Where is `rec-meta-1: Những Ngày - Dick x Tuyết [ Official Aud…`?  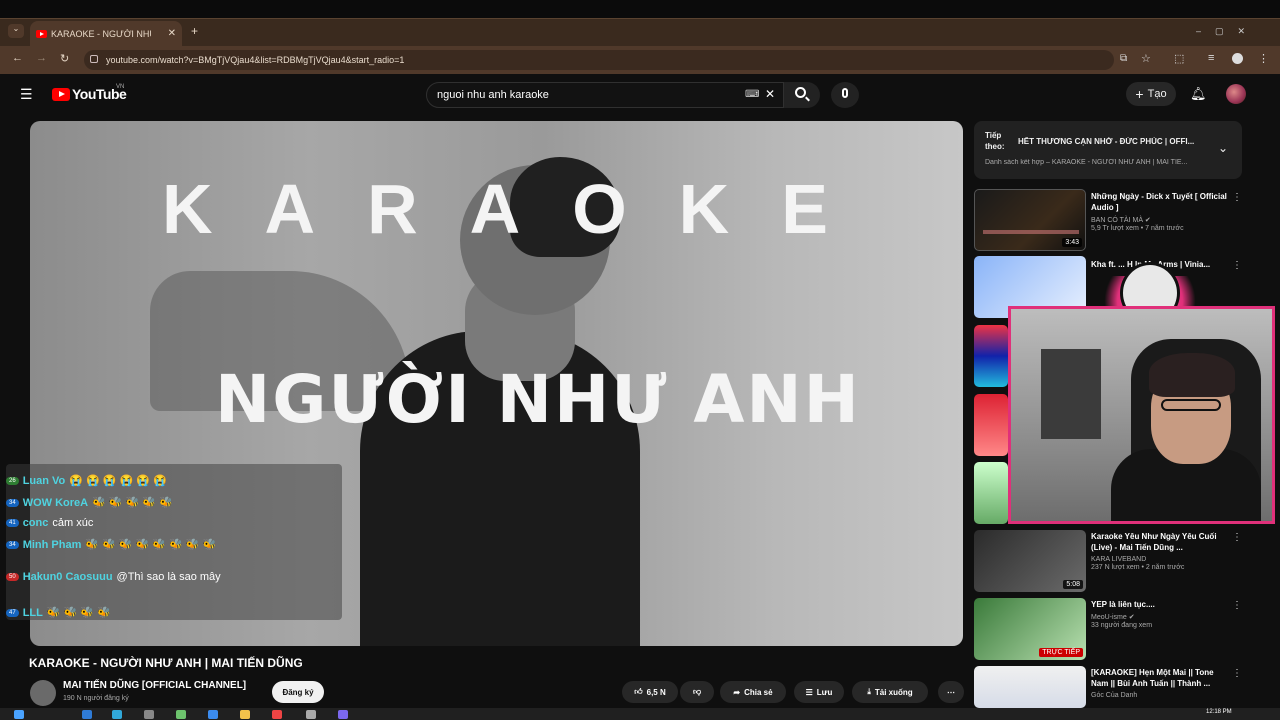 rec-meta-1: Những Ngày - Dick x Tuyết [ Official Aud… is located at coordinates (1161, 211).